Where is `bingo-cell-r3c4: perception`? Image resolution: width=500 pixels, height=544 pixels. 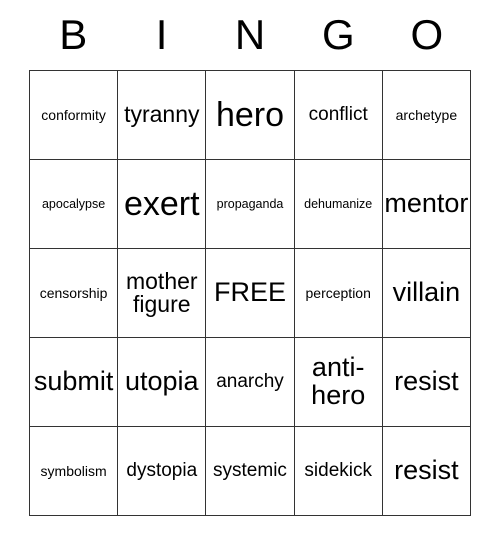
bingo-cell-r3c4: perception is located at coordinates (338, 293).